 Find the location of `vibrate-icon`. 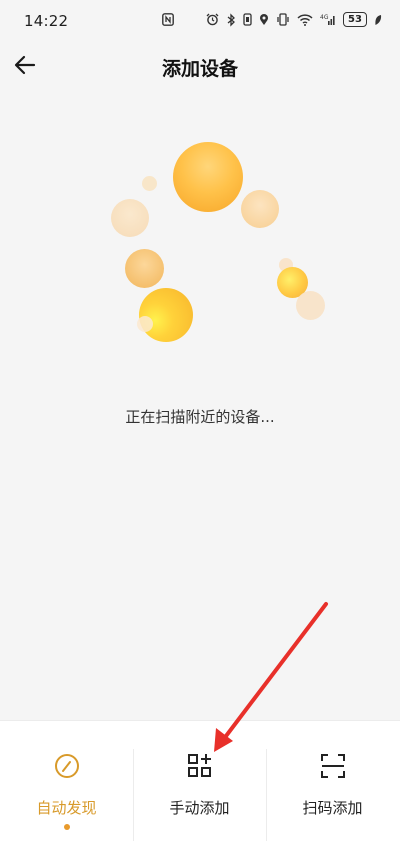

vibrate-icon is located at coordinates (247, 19).